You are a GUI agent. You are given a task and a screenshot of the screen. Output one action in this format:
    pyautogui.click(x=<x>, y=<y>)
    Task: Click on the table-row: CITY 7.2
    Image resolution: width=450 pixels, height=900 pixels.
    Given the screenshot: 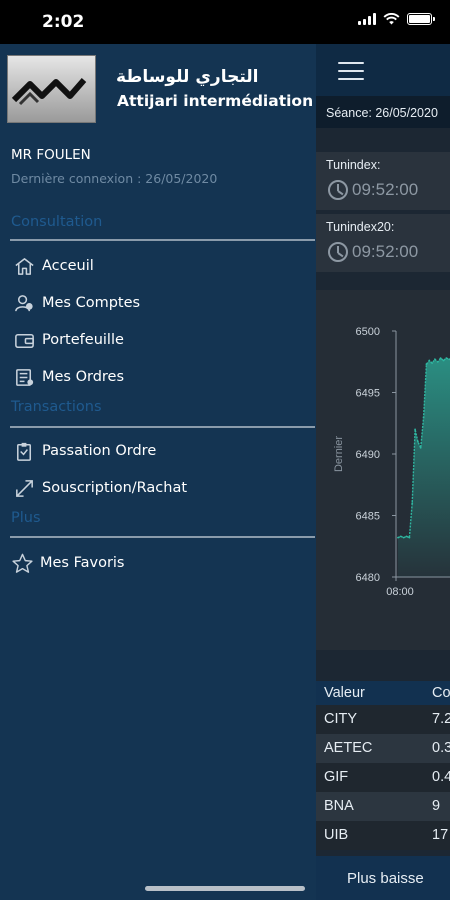 What is the action you would take?
    pyautogui.click(x=383, y=719)
    